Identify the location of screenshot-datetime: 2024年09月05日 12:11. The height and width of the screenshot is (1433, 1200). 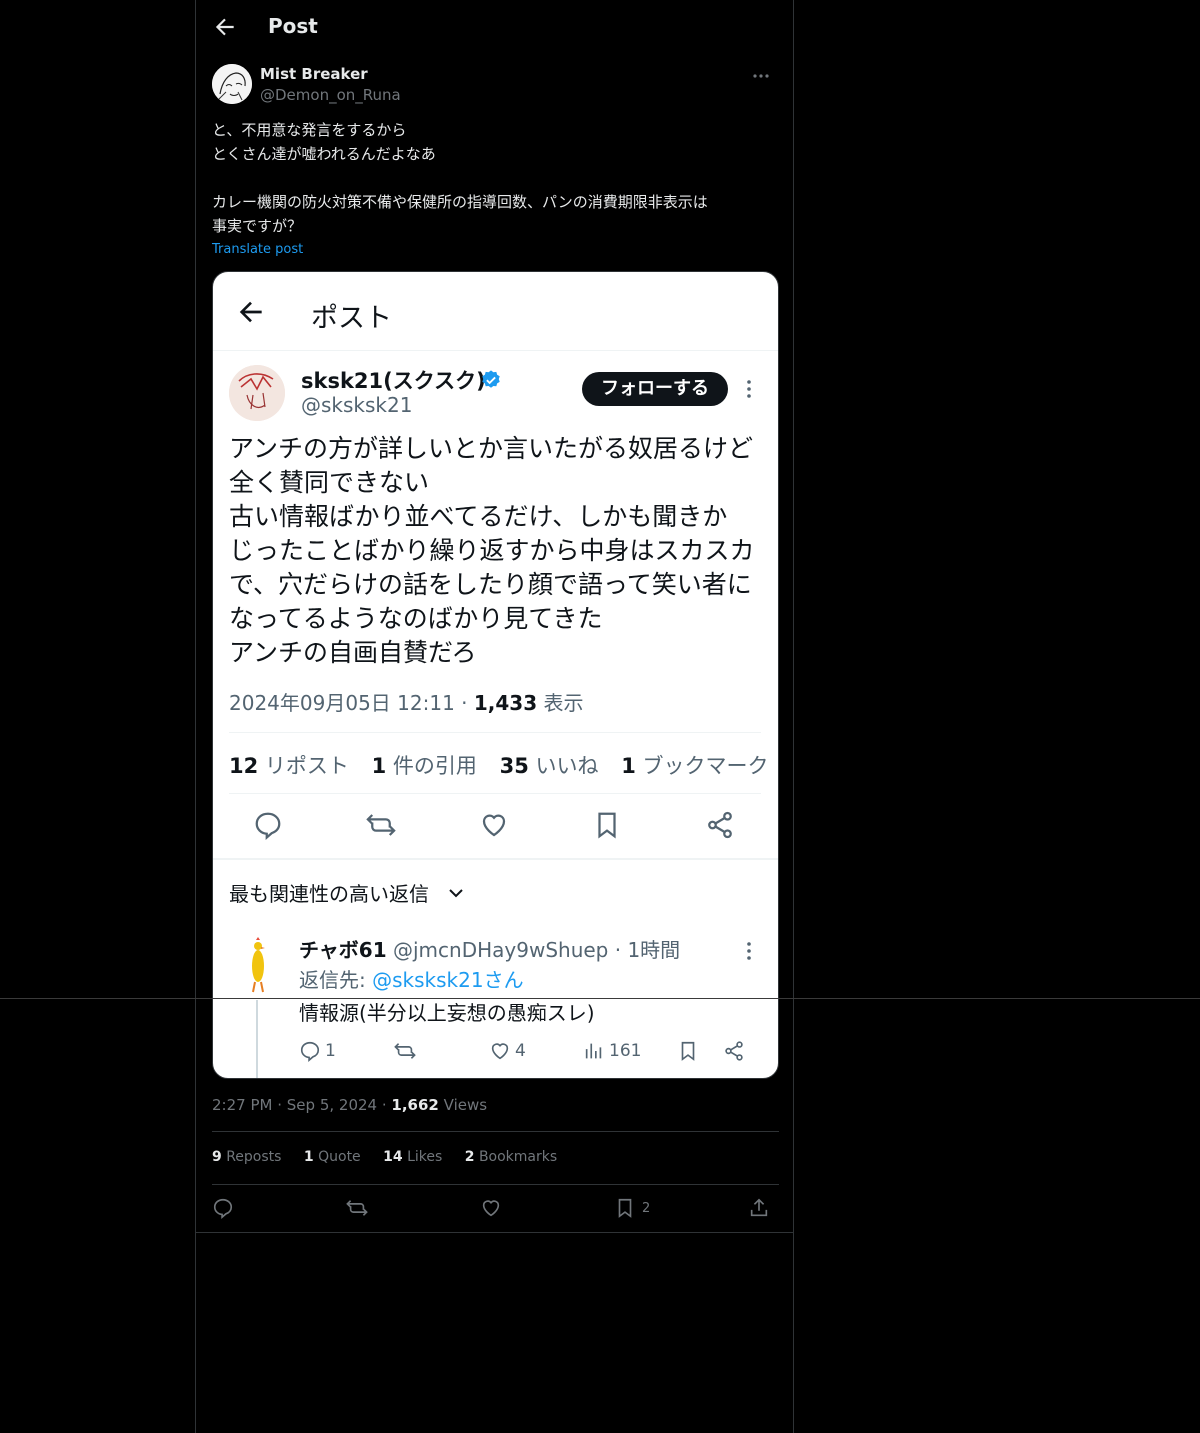
(342, 703).